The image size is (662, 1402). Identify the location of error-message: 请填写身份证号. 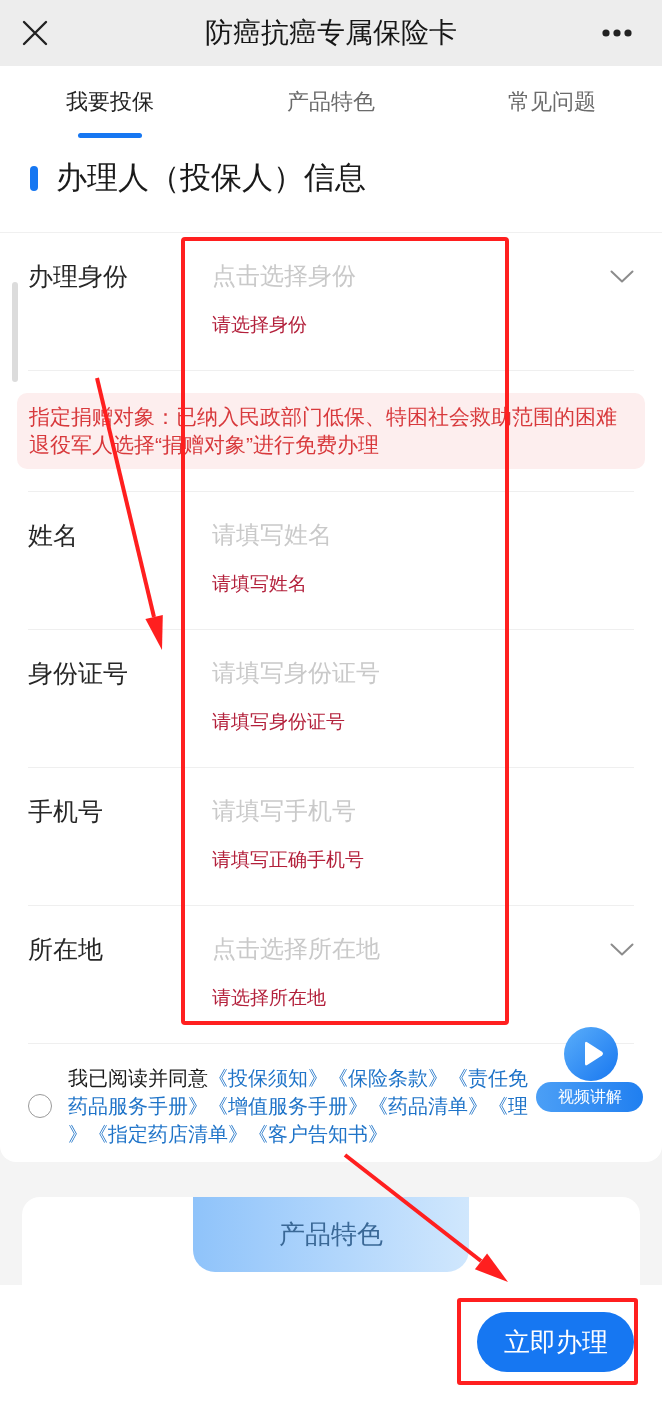
(278, 722).